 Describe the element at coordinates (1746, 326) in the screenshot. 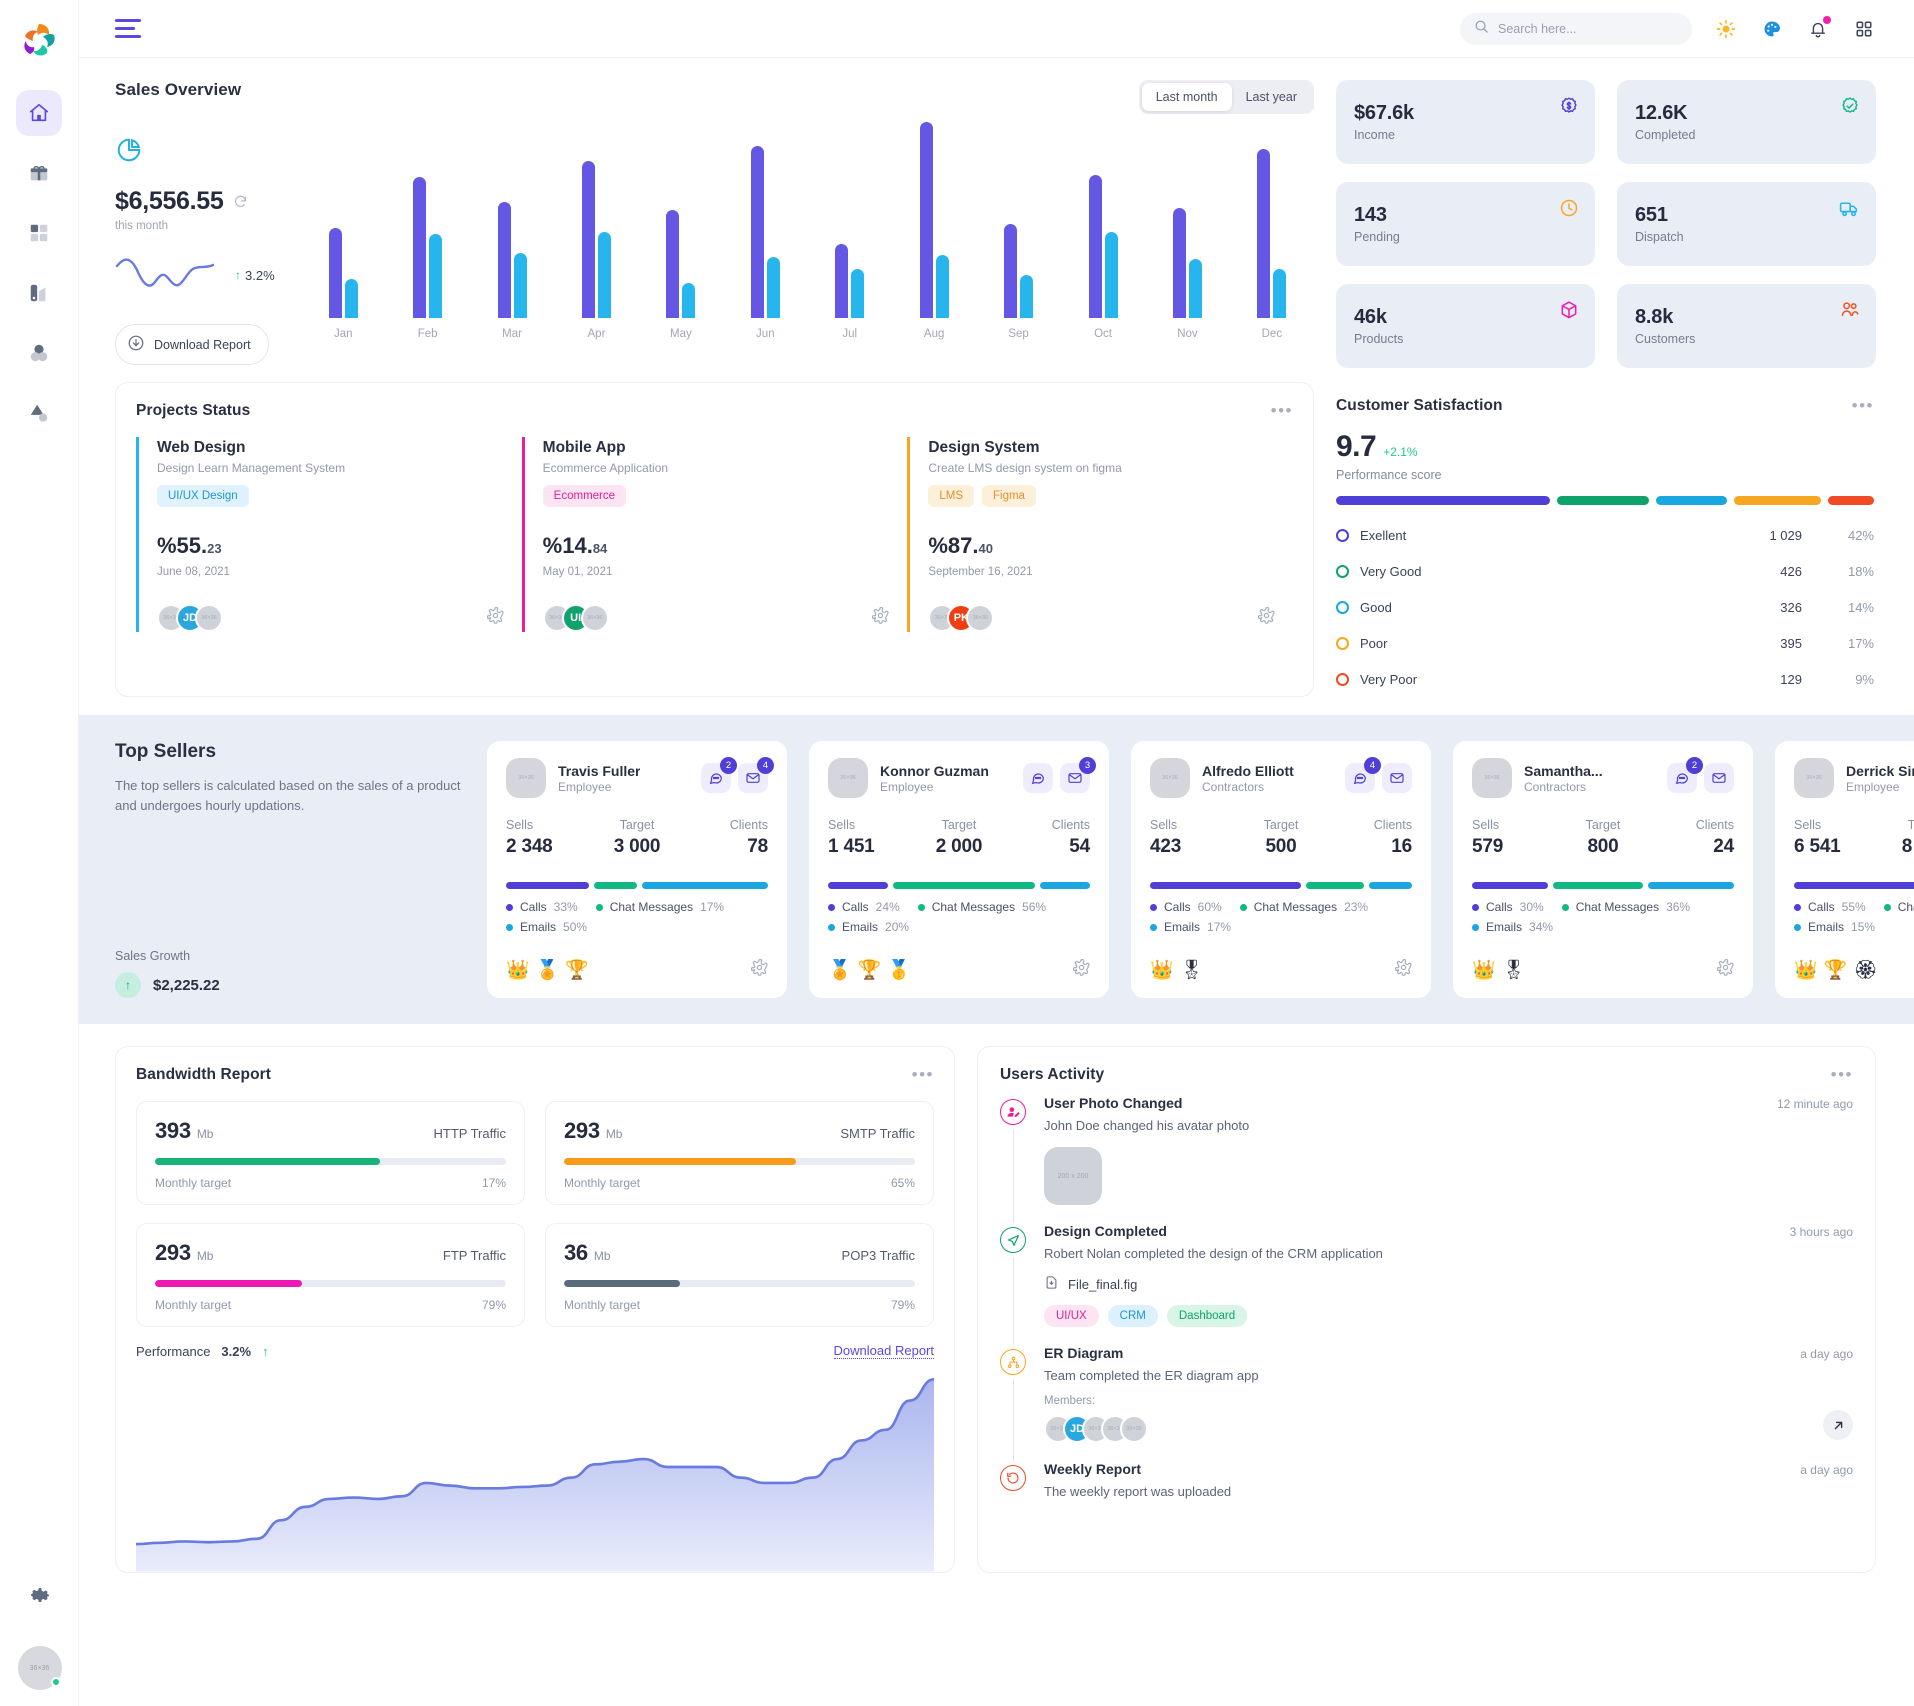

I see `stat-card-customers: 8.8k Customers` at that location.